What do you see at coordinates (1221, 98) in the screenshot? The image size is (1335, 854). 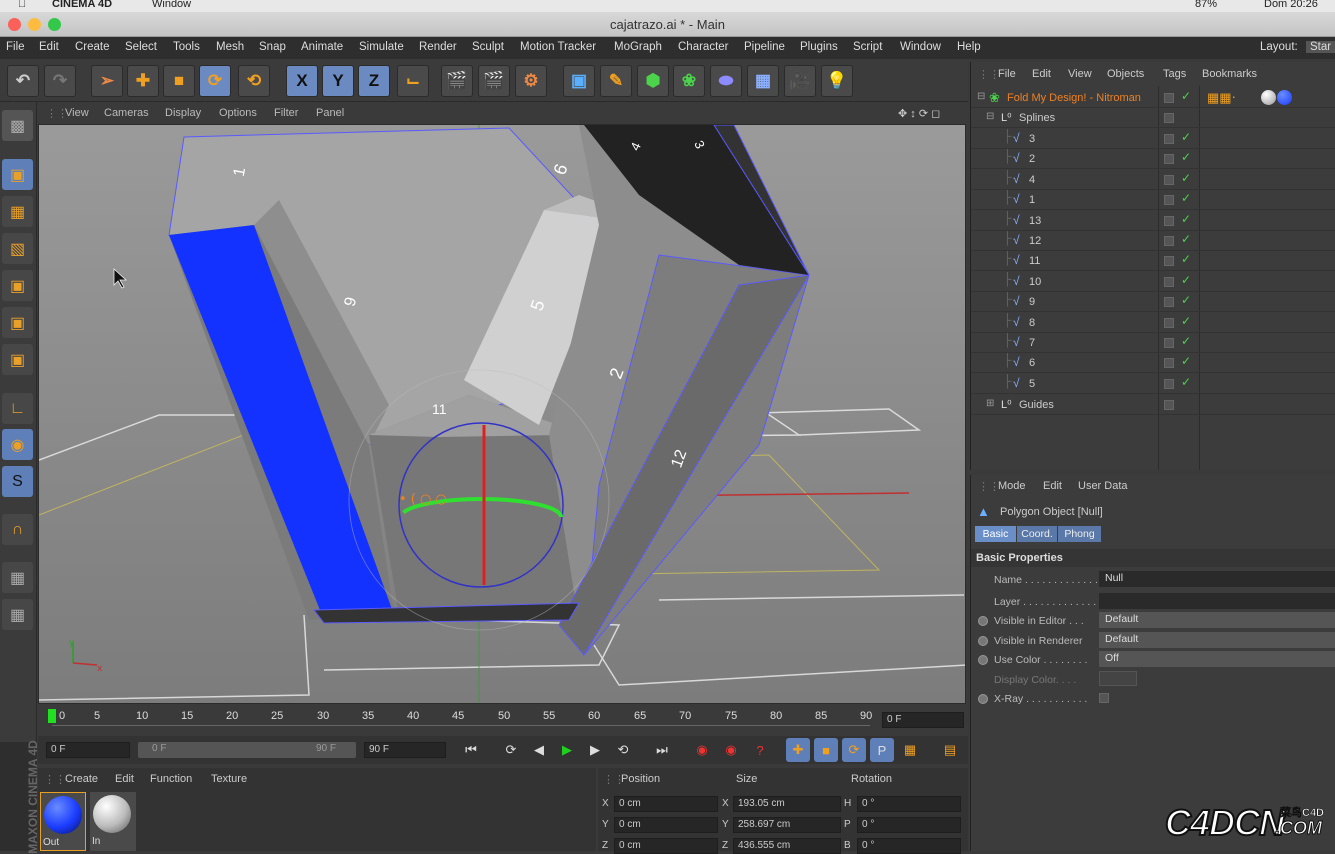 I see `tag-icons: ▦▦⋅` at bounding box center [1221, 98].